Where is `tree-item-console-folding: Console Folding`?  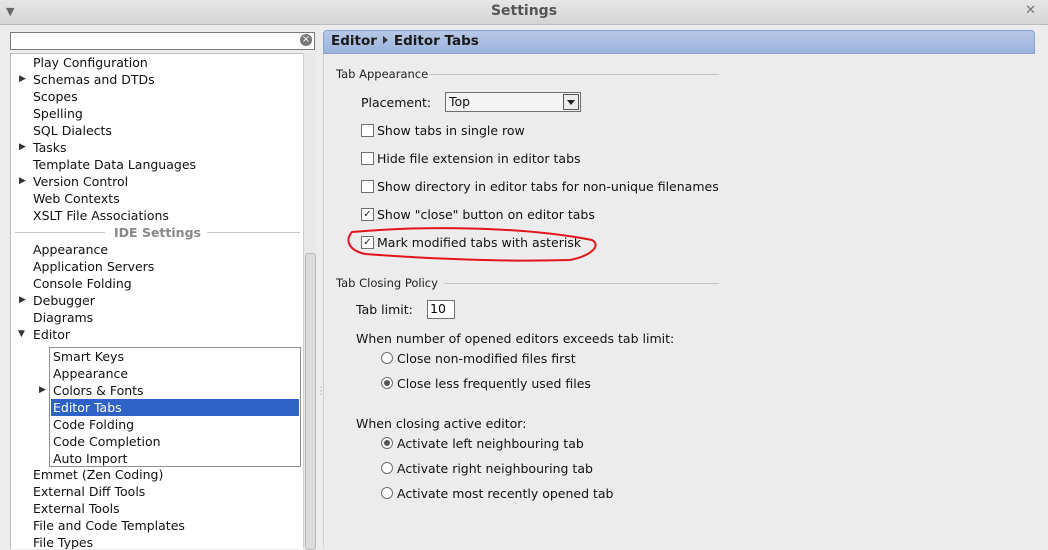 tree-item-console-folding: Console Folding is located at coordinates (82, 283).